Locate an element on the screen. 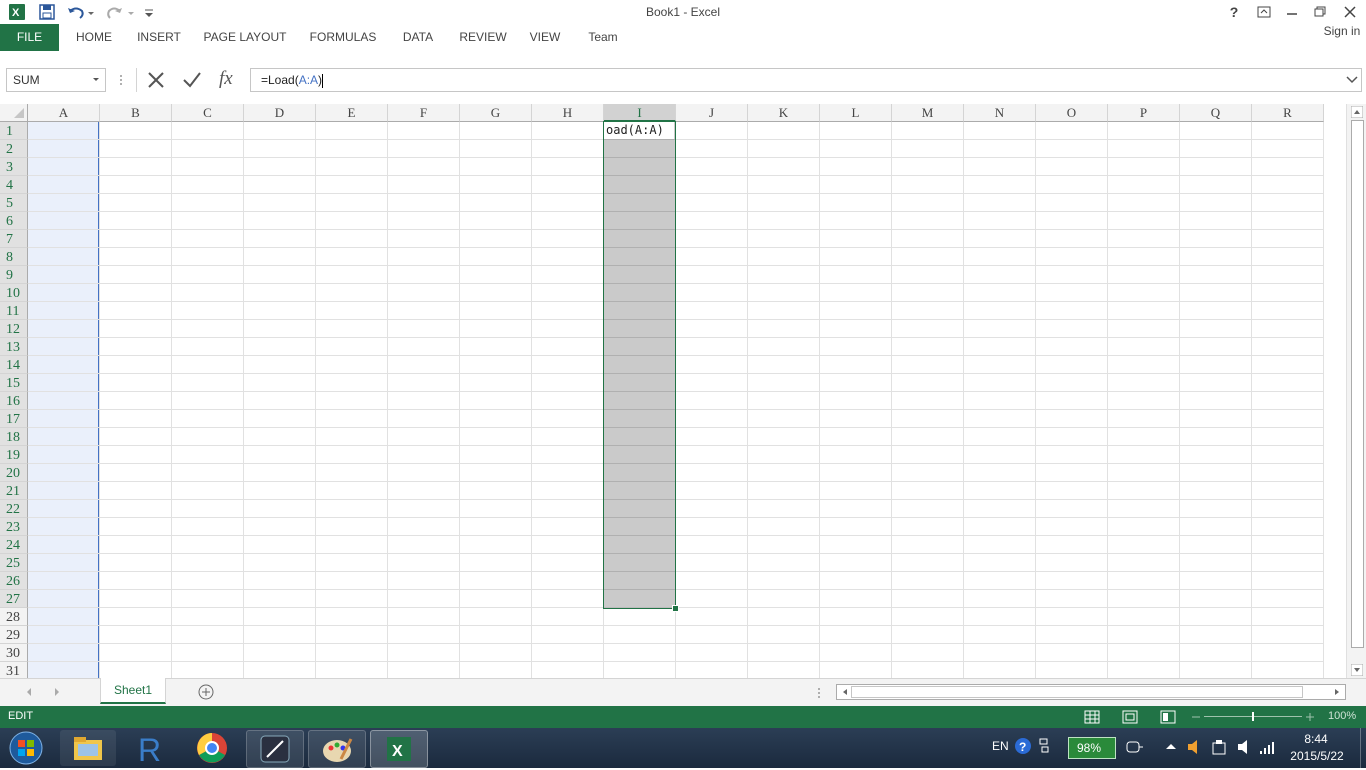 The height and width of the screenshot is (770, 1366). row-header-7: 7 is located at coordinates (14, 239).